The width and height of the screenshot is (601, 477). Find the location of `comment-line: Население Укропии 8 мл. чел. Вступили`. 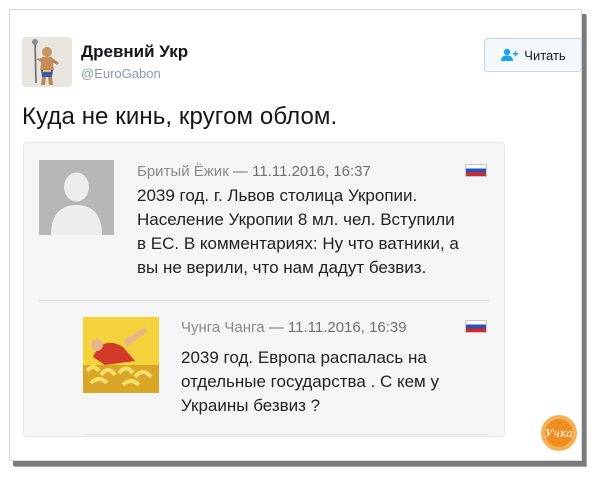

comment-line: Население Укропии 8 мл. чел. Вступили is located at coordinates (296, 219).